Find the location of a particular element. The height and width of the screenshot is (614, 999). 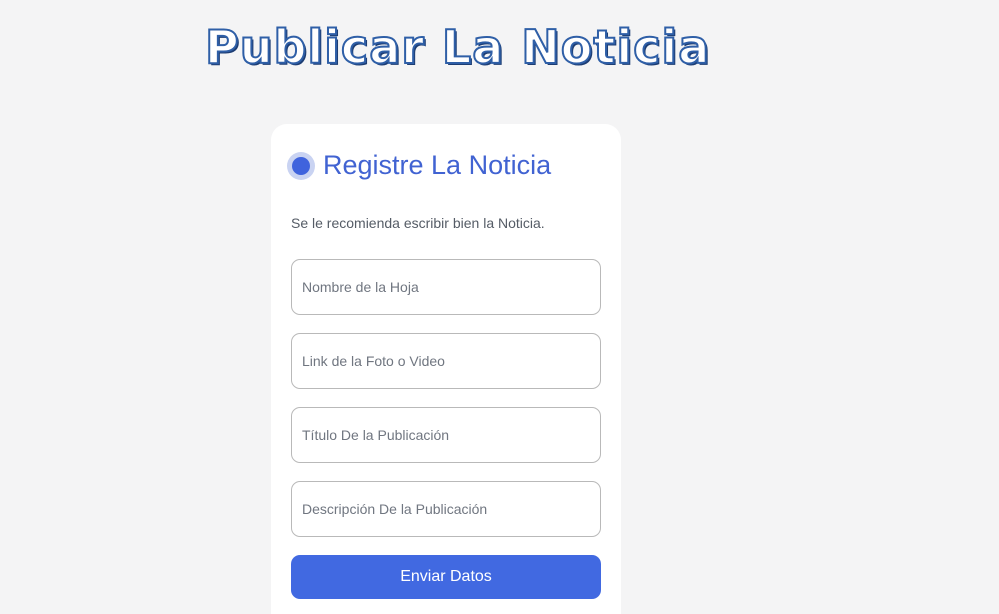

post-description-field is located at coordinates (446, 509).